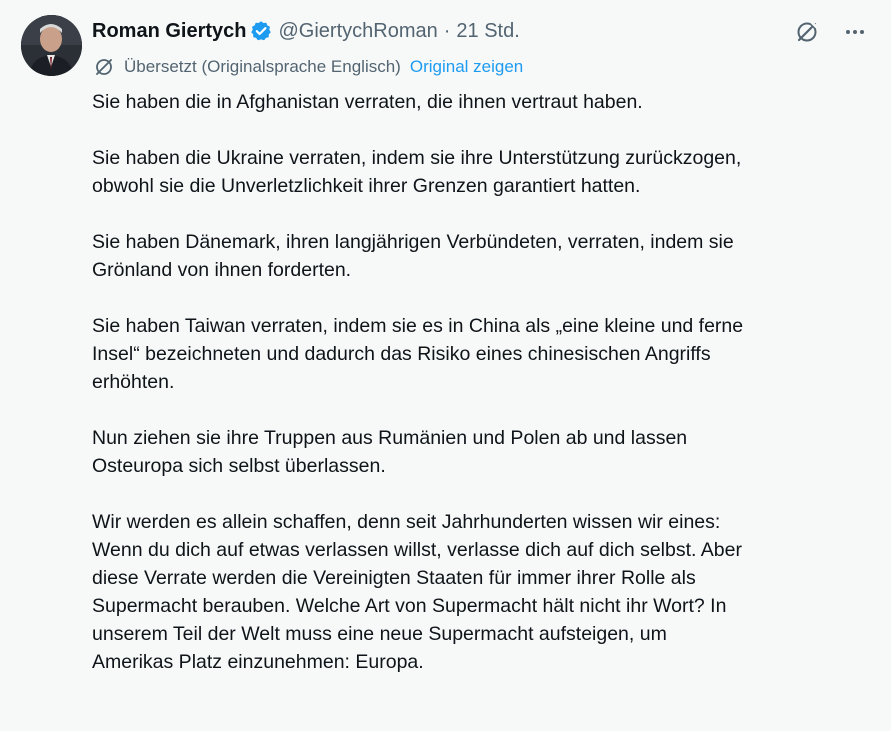 This screenshot has width=891, height=731. I want to click on tweet-actions, so click(831, 32).